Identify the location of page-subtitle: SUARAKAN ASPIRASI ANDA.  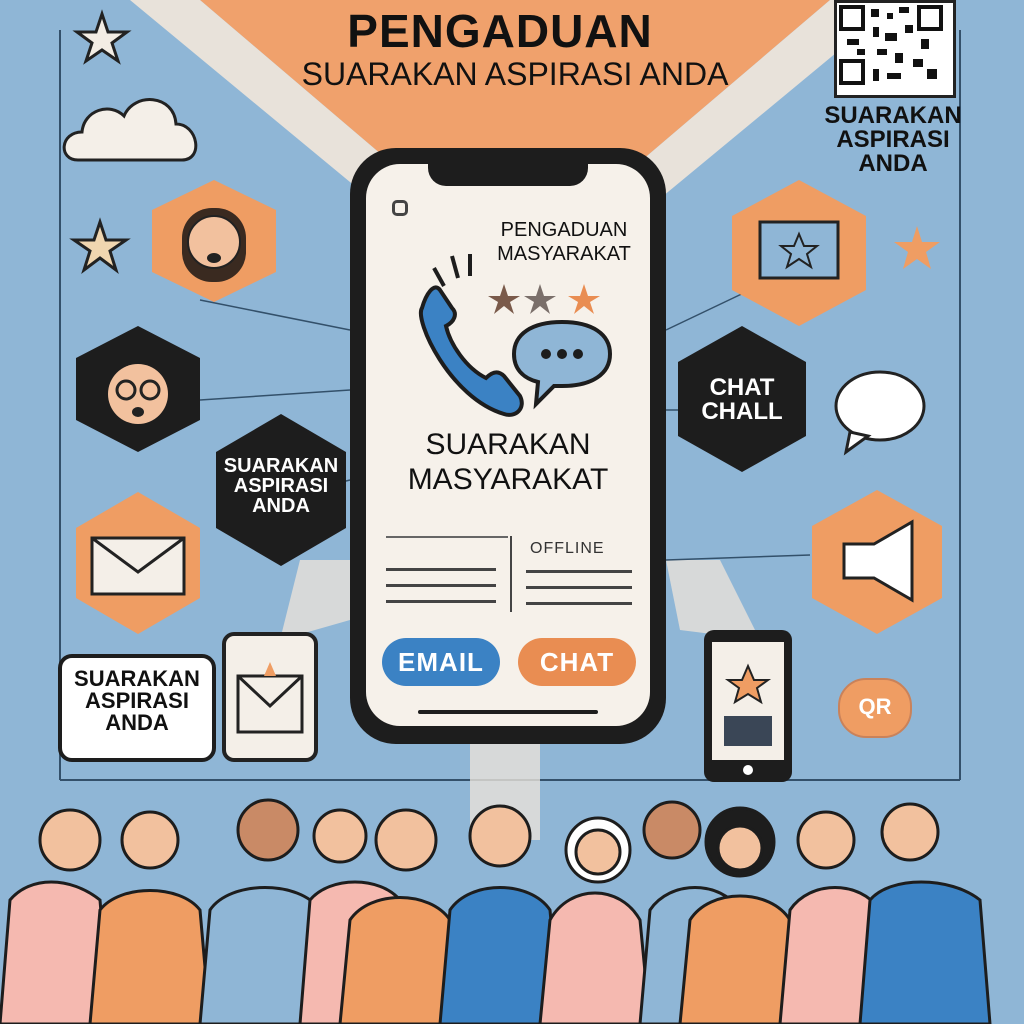
(515, 74).